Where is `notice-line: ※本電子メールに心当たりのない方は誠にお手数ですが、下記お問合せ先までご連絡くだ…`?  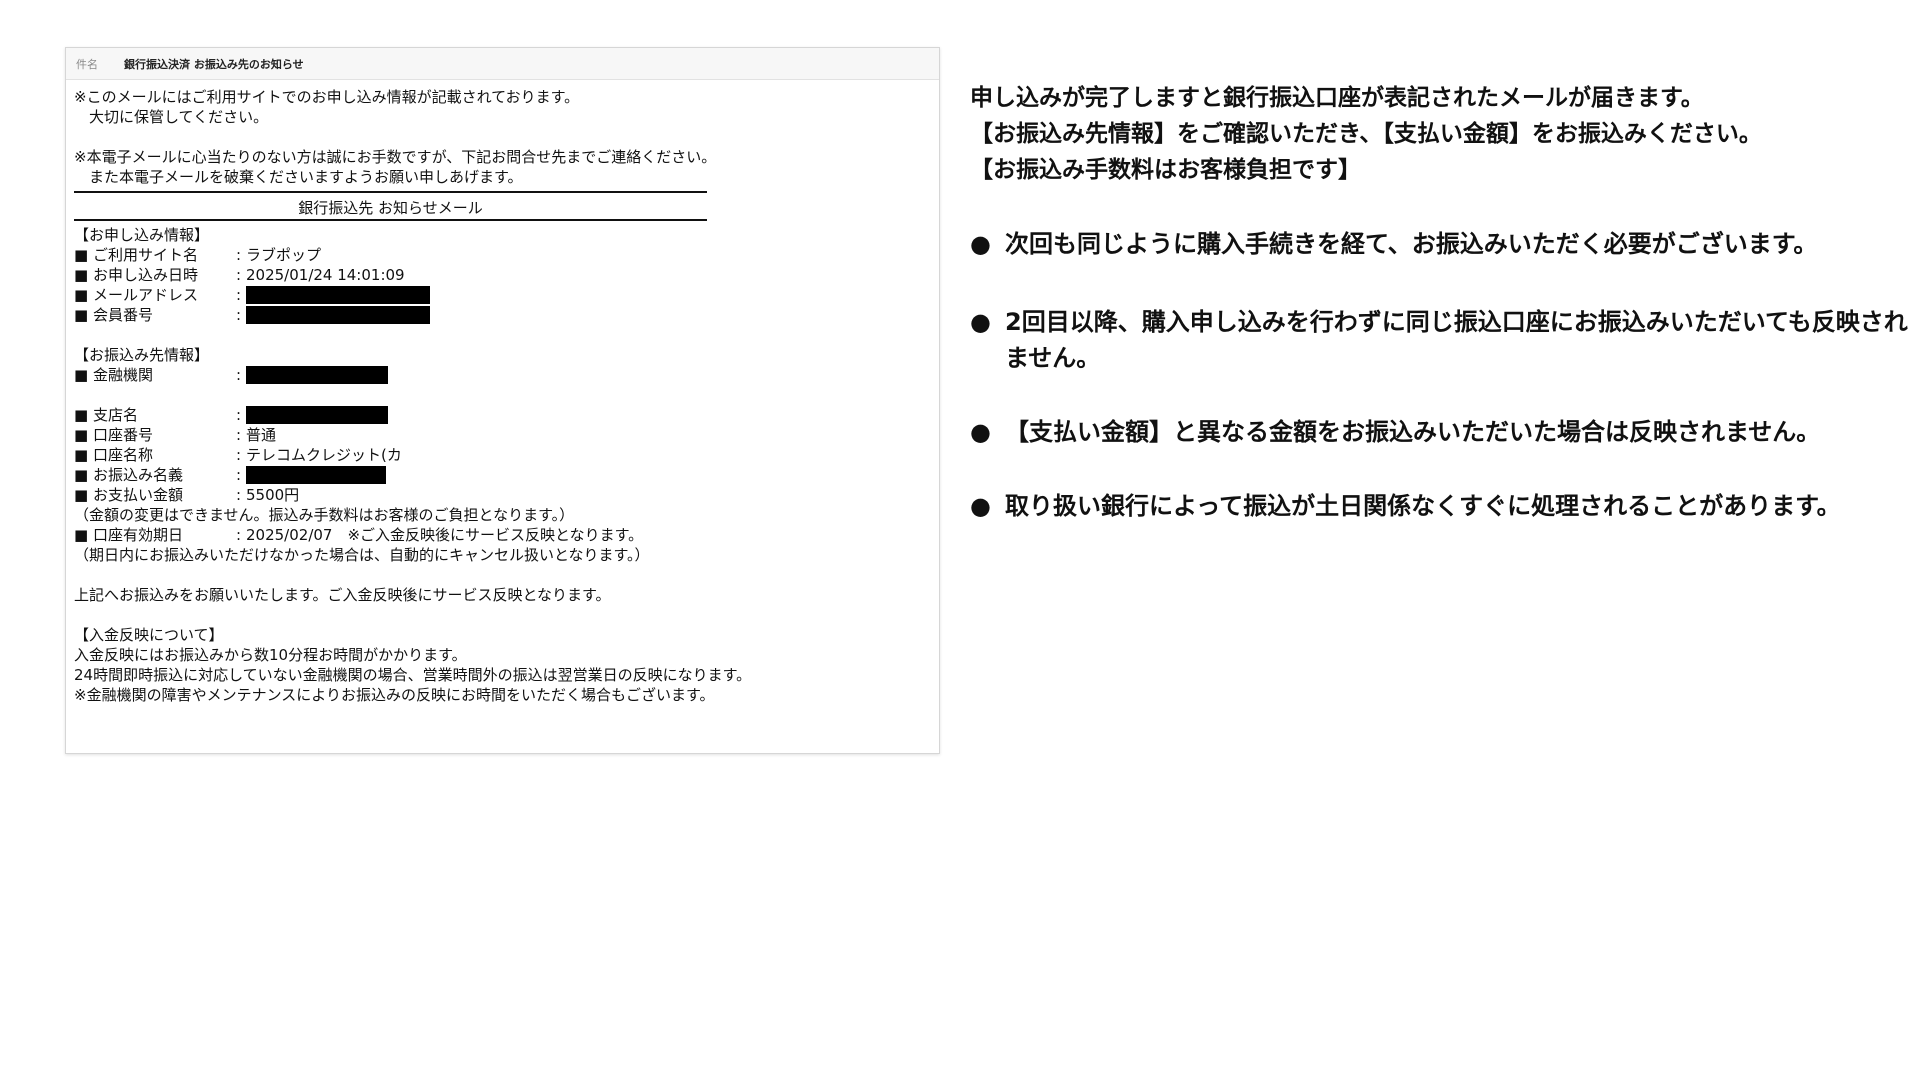 notice-line: ※本電子メールに心当たりのない方は誠にお手数ですが、下記お問合せ先までご連絡くだ… is located at coordinates (395, 157).